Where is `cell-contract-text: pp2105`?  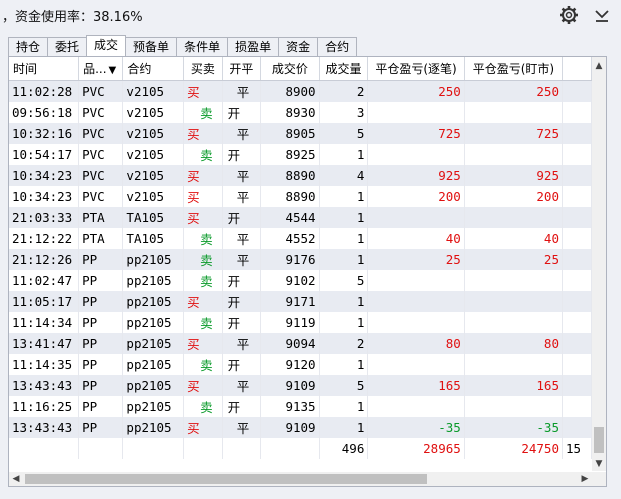
cell-contract-text: pp2105 is located at coordinates (149, 343).